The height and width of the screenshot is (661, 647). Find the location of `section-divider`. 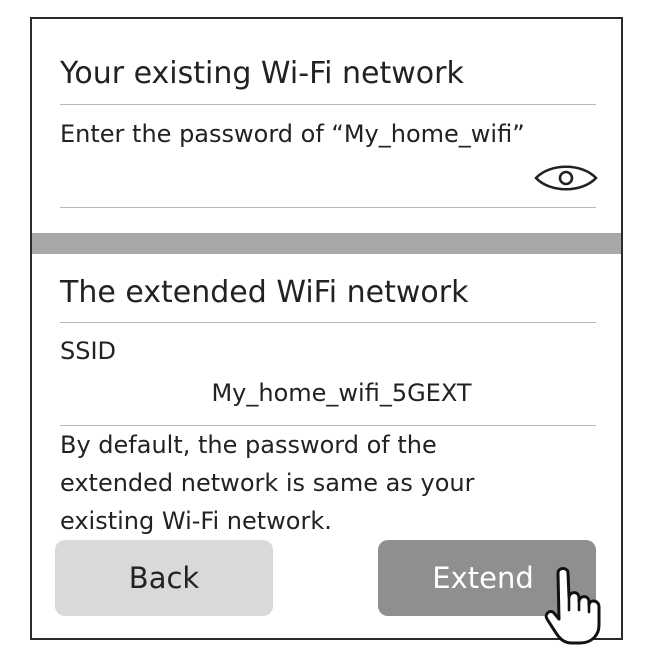

section-divider is located at coordinates (326, 243).